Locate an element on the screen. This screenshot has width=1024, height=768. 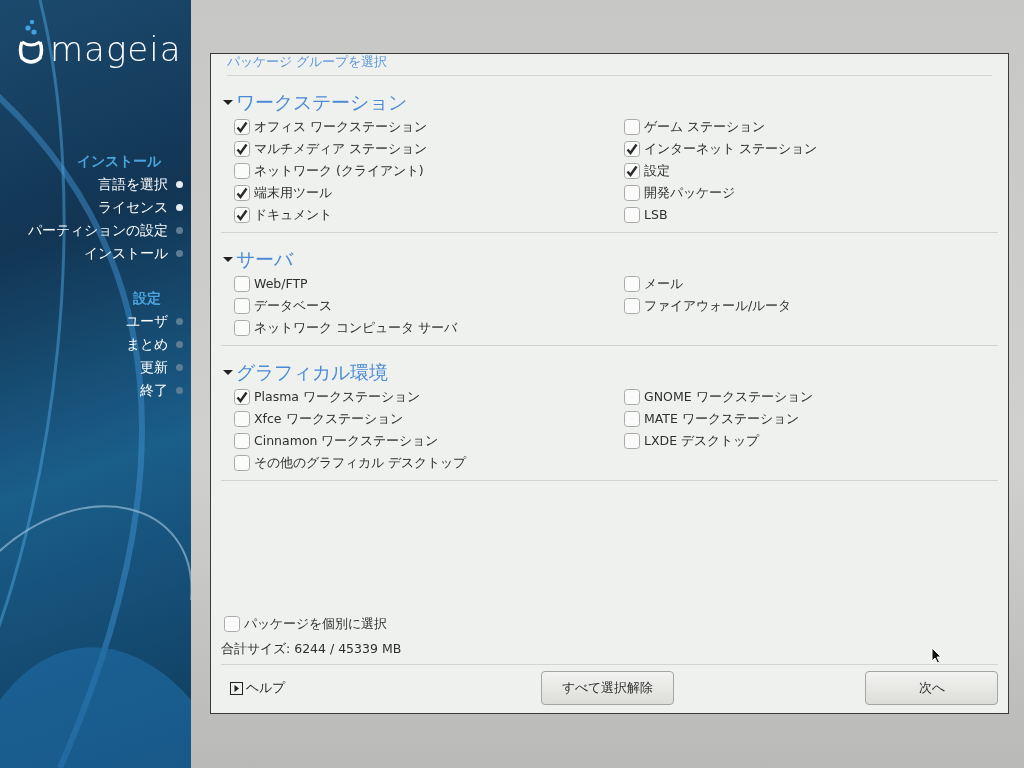
checkbox-label: メール is located at coordinates (663, 284).